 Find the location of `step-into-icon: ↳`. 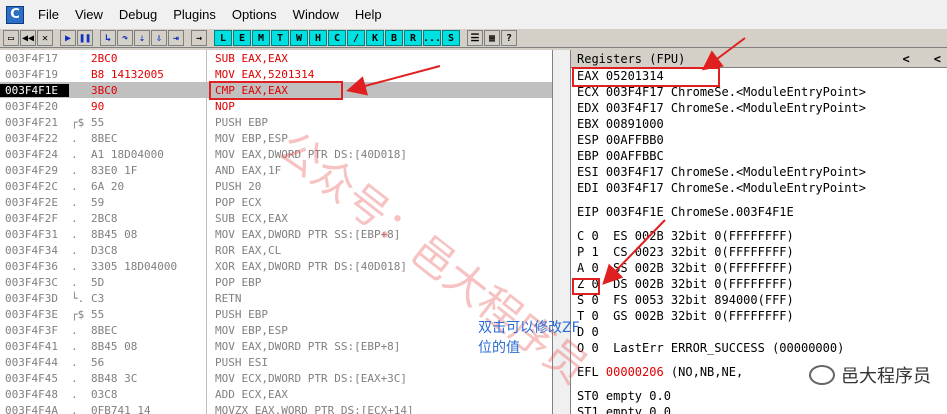

step-into-icon: ↳ is located at coordinates (108, 38).